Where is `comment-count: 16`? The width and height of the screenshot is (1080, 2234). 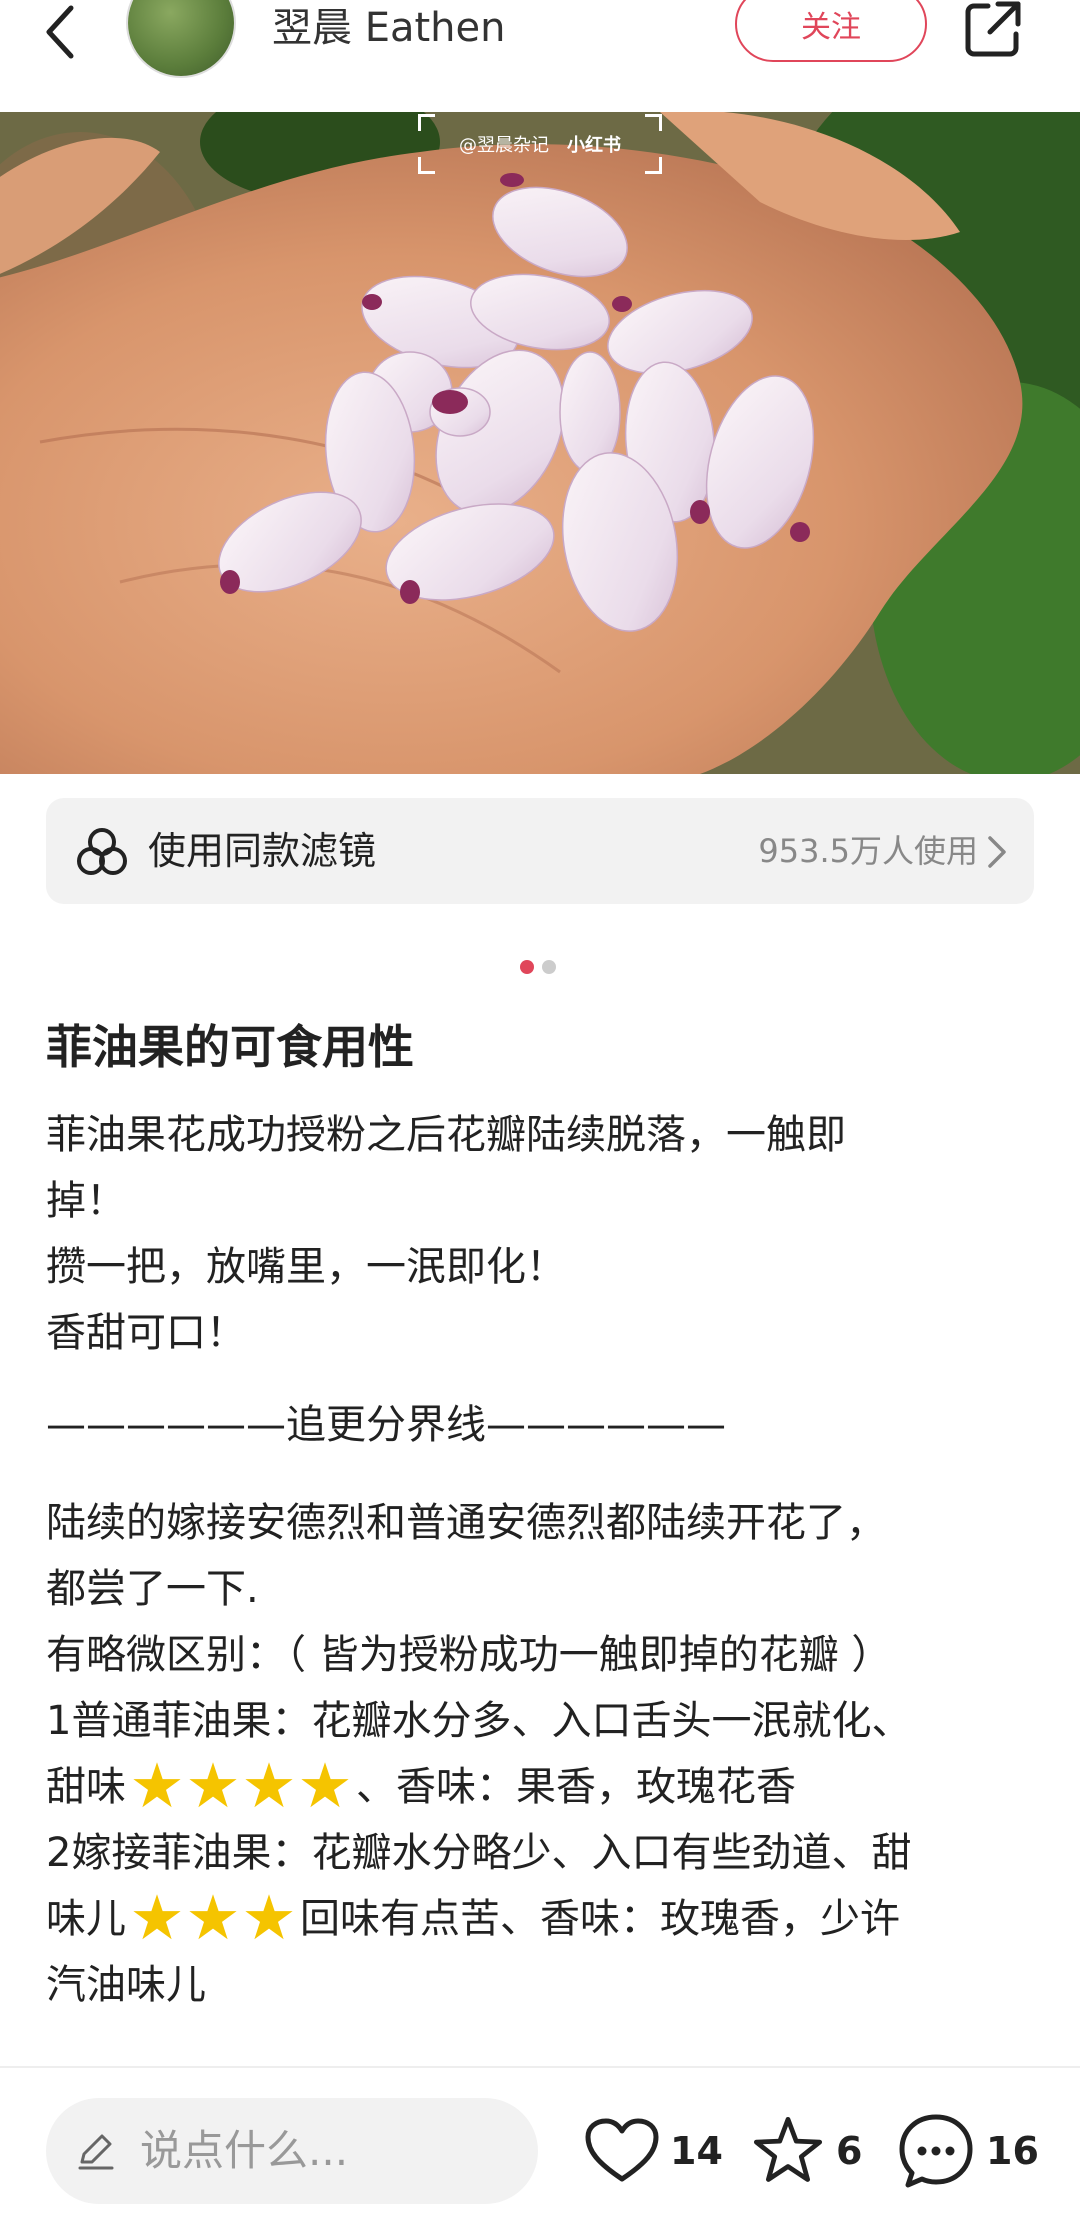
comment-count: 16 is located at coordinates (1012, 2151).